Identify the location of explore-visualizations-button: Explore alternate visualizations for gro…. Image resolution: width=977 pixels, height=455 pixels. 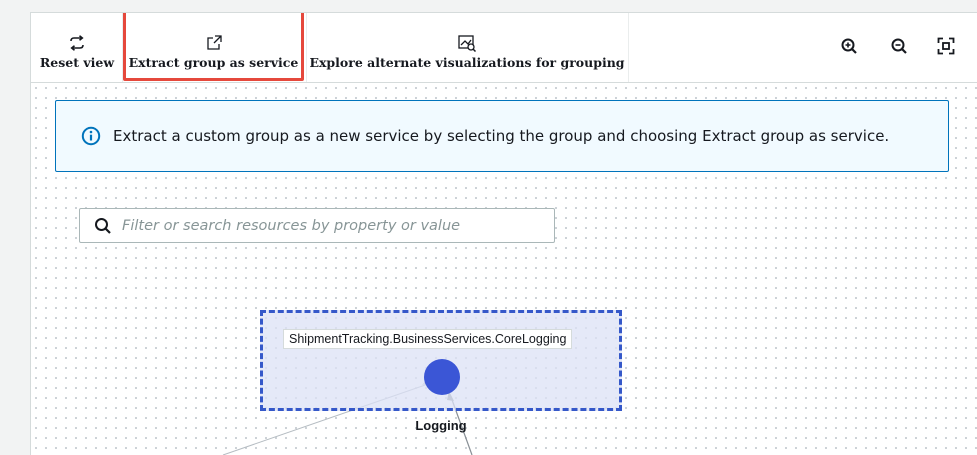
(467, 47).